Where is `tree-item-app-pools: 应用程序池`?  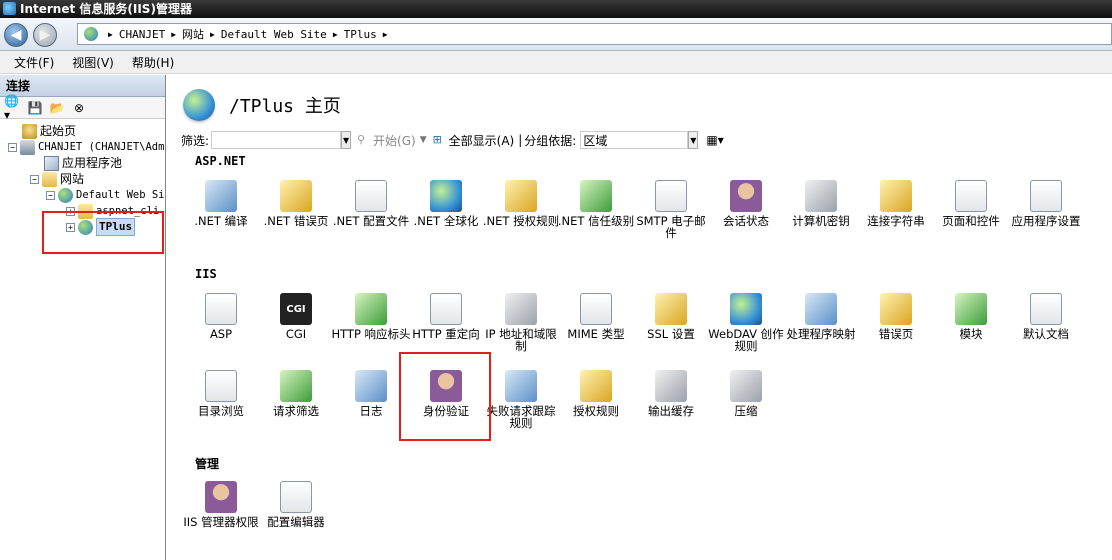
tree-item-app-pools: 应用程序池 is located at coordinates (82, 163).